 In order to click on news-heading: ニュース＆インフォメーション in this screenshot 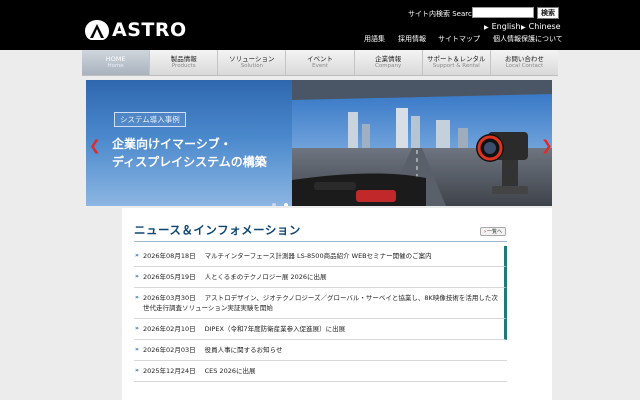, I will do `click(217, 230)`.